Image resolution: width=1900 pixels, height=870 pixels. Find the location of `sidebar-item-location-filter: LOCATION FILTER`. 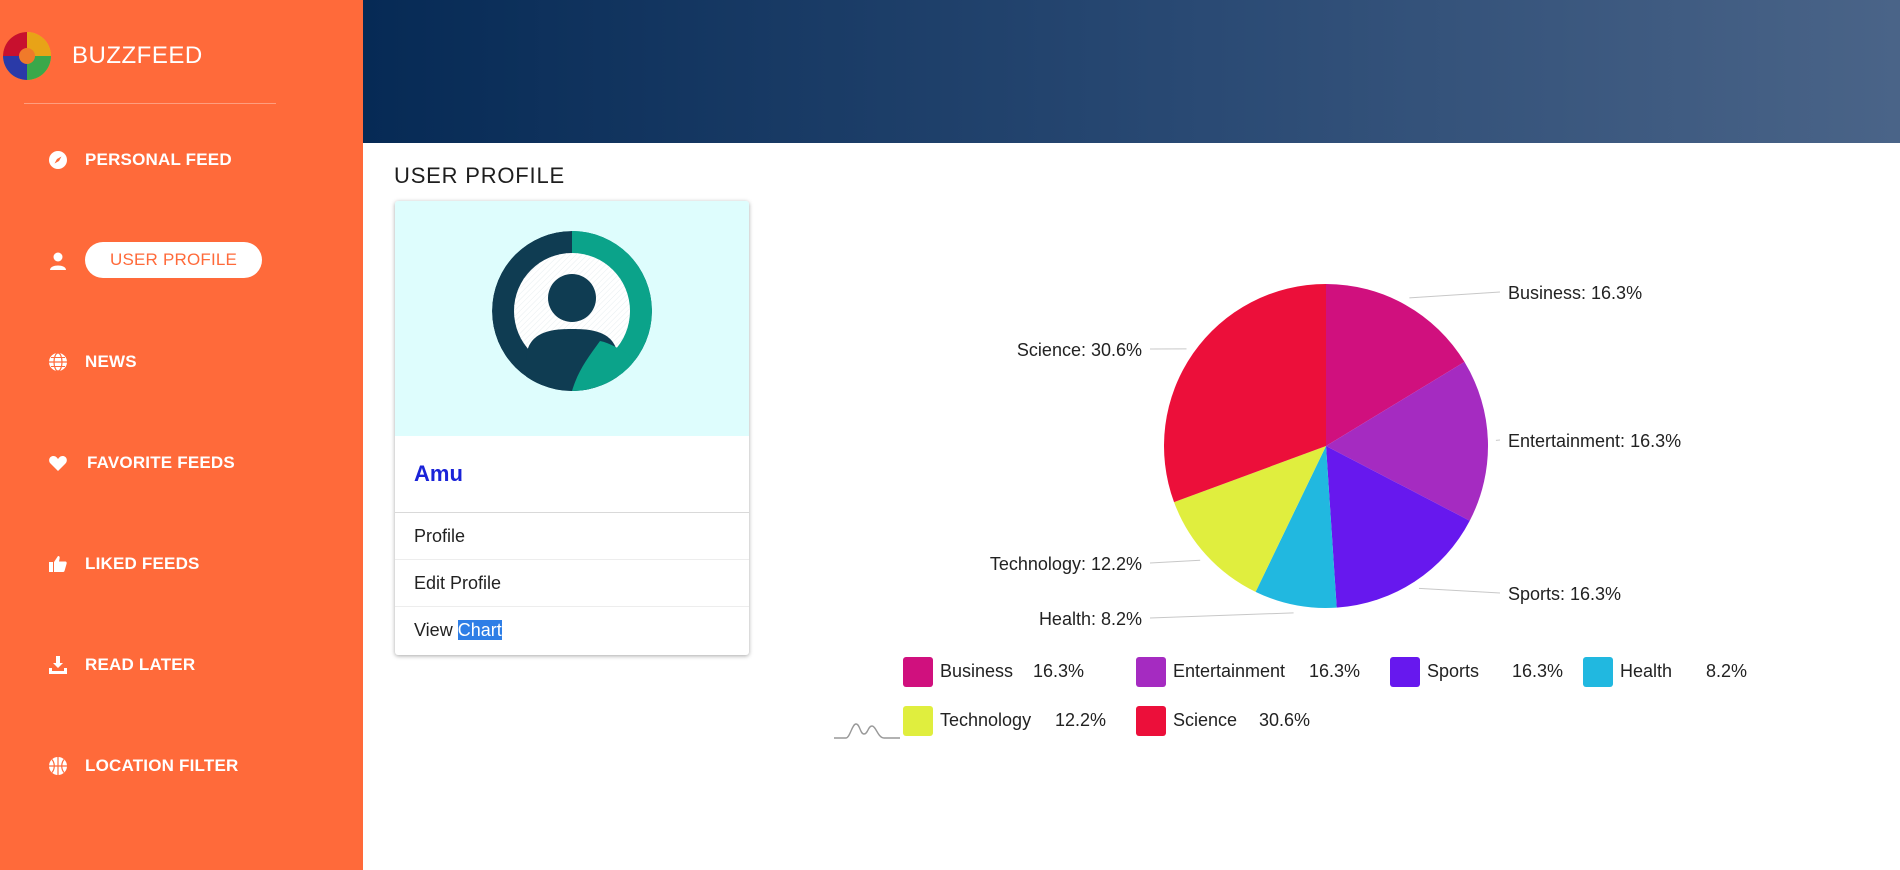

sidebar-item-location-filter: LOCATION FILTER is located at coordinates (193, 766).